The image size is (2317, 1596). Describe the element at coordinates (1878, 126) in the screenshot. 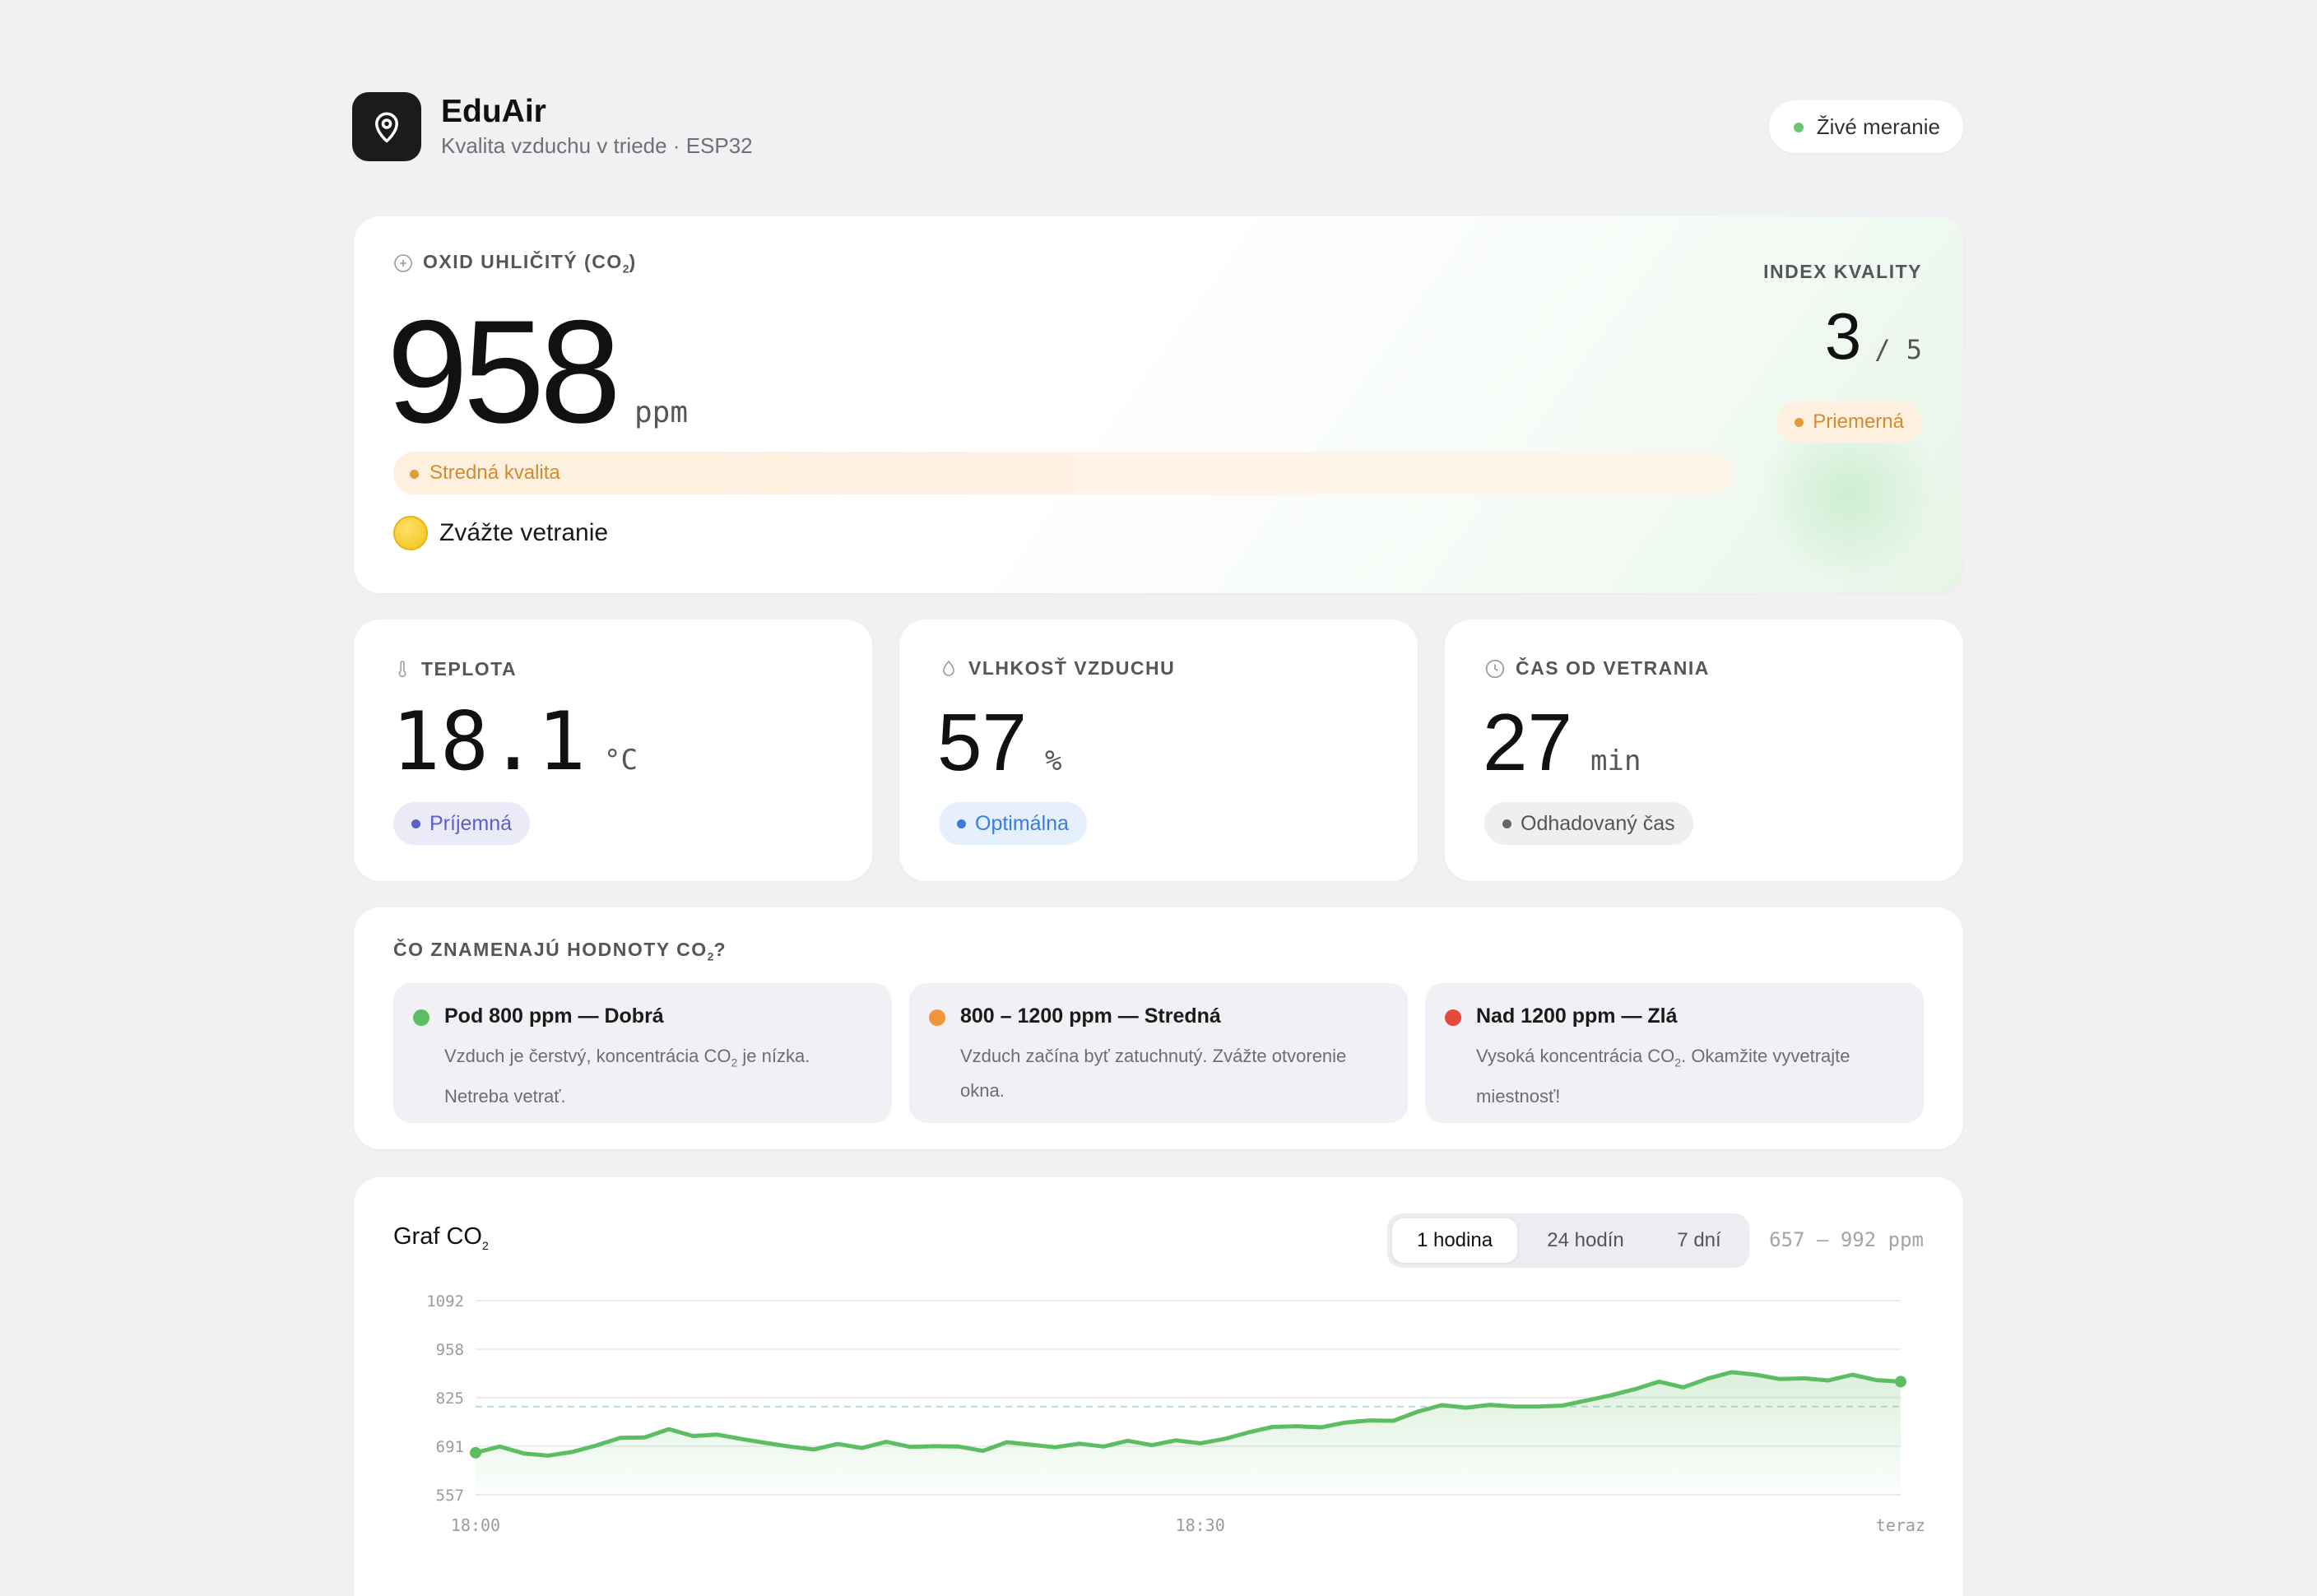

I see `live-status-label: Živé meranie` at that location.